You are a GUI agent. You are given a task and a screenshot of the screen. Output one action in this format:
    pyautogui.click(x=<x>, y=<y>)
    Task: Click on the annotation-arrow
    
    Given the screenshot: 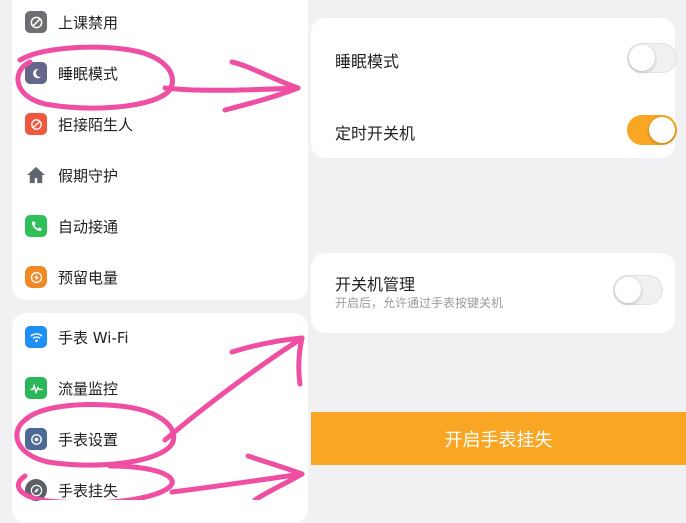 What is the action you would take?
    pyautogui.click(x=231, y=89)
    